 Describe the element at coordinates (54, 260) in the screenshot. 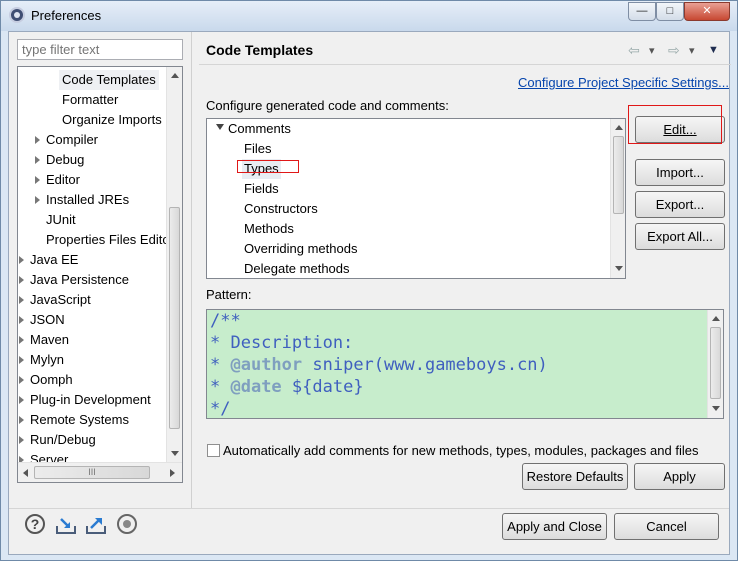

I see `sidebar-item: Java EE` at that location.